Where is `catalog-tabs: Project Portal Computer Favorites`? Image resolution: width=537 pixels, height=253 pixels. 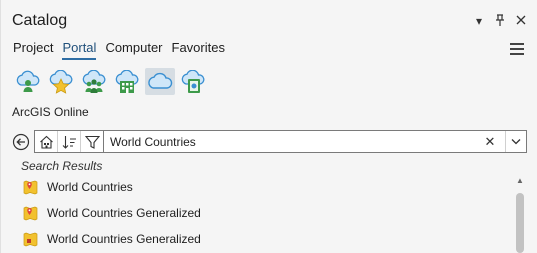
catalog-tabs: Project Portal Computer Favorites is located at coordinates (119, 50).